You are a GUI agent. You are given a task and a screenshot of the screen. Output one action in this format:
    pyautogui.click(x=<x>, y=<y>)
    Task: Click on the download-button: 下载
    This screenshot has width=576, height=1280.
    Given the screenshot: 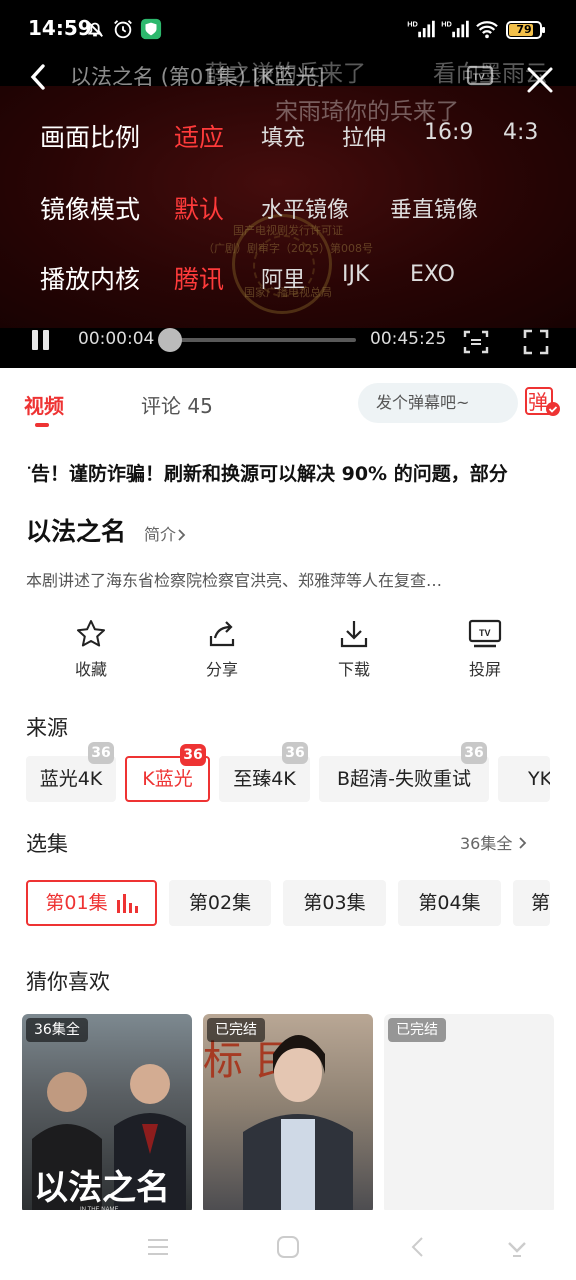 What is the action you would take?
    pyautogui.click(x=354, y=649)
    